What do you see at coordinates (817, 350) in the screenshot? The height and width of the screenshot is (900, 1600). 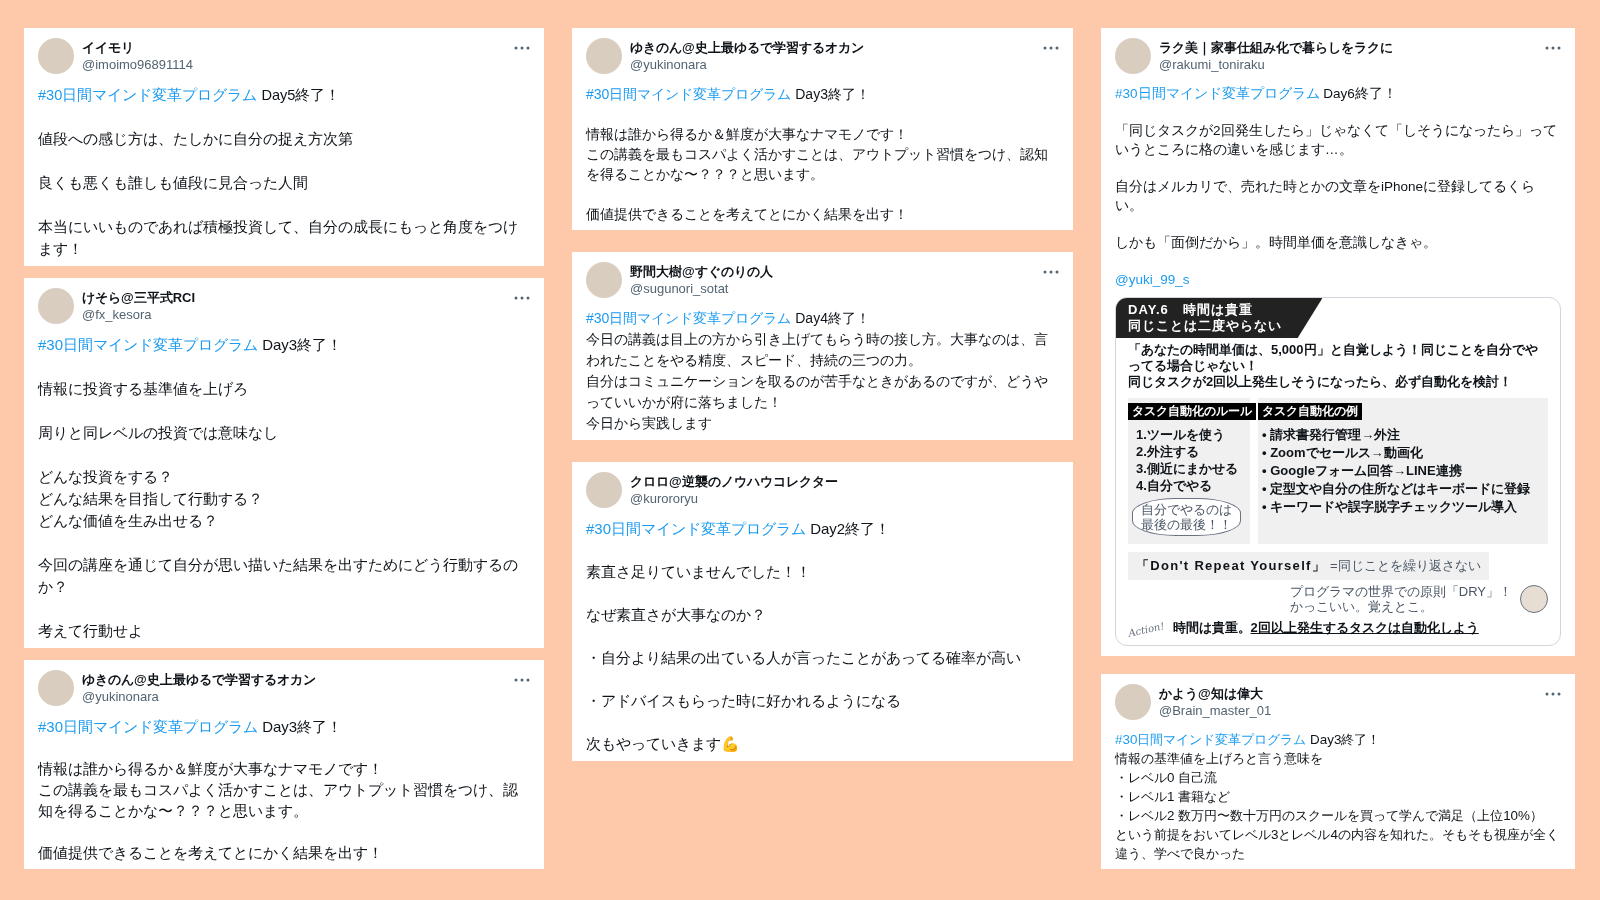 I see `tweet-text: 今日の講義は目上の方から引き上げてもらう時の接し方。大事なのは、言われたことをやる精度、スピード、持続の三つの力。` at bounding box center [817, 350].